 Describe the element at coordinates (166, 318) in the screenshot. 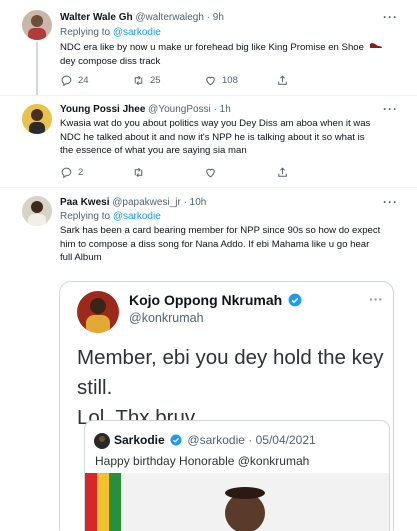

I see `embedded-author-handle: @konkrumah` at that location.